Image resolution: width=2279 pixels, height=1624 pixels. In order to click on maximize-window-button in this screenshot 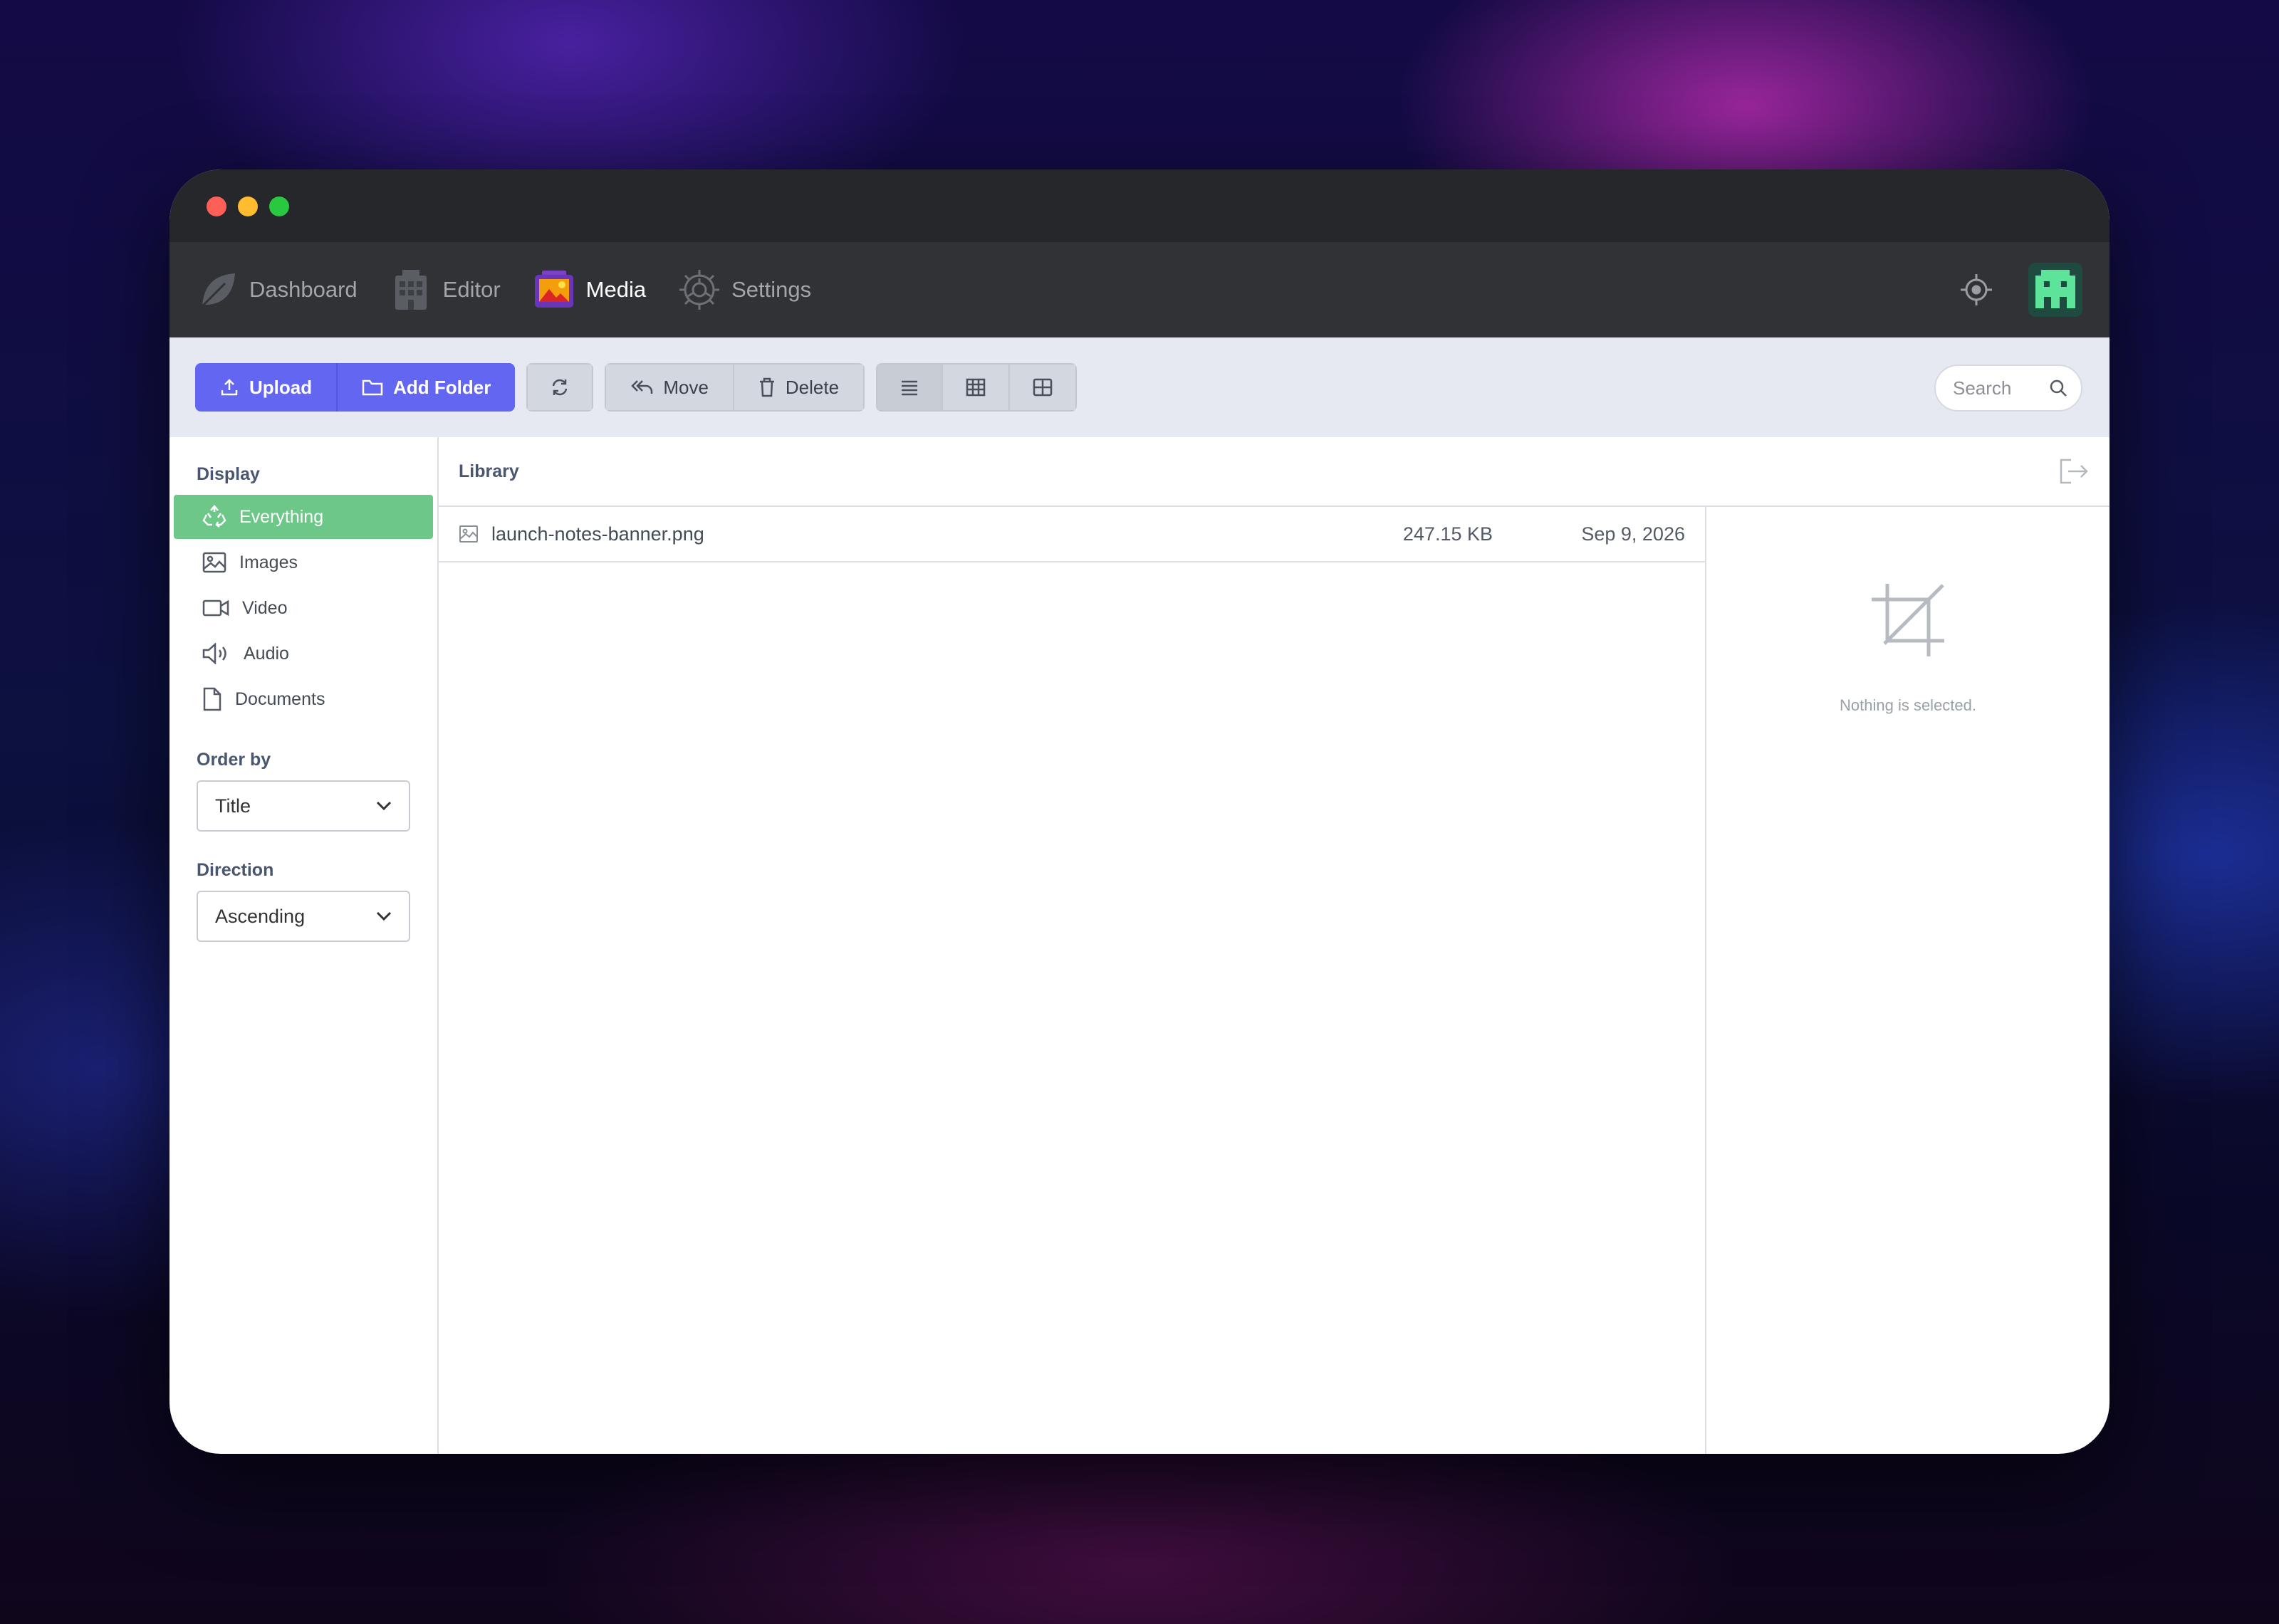, I will do `click(279, 206)`.